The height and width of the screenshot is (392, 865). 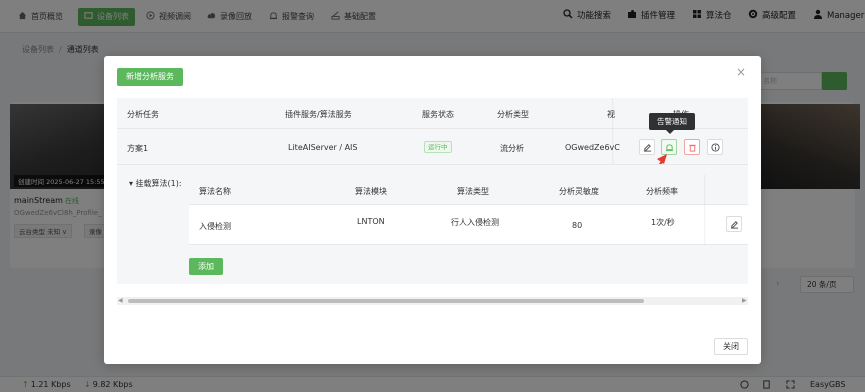 What do you see at coordinates (475, 222) in the screenshot?
I see `algo-type: 行人入侵检测` at bounding box center [475, 222].